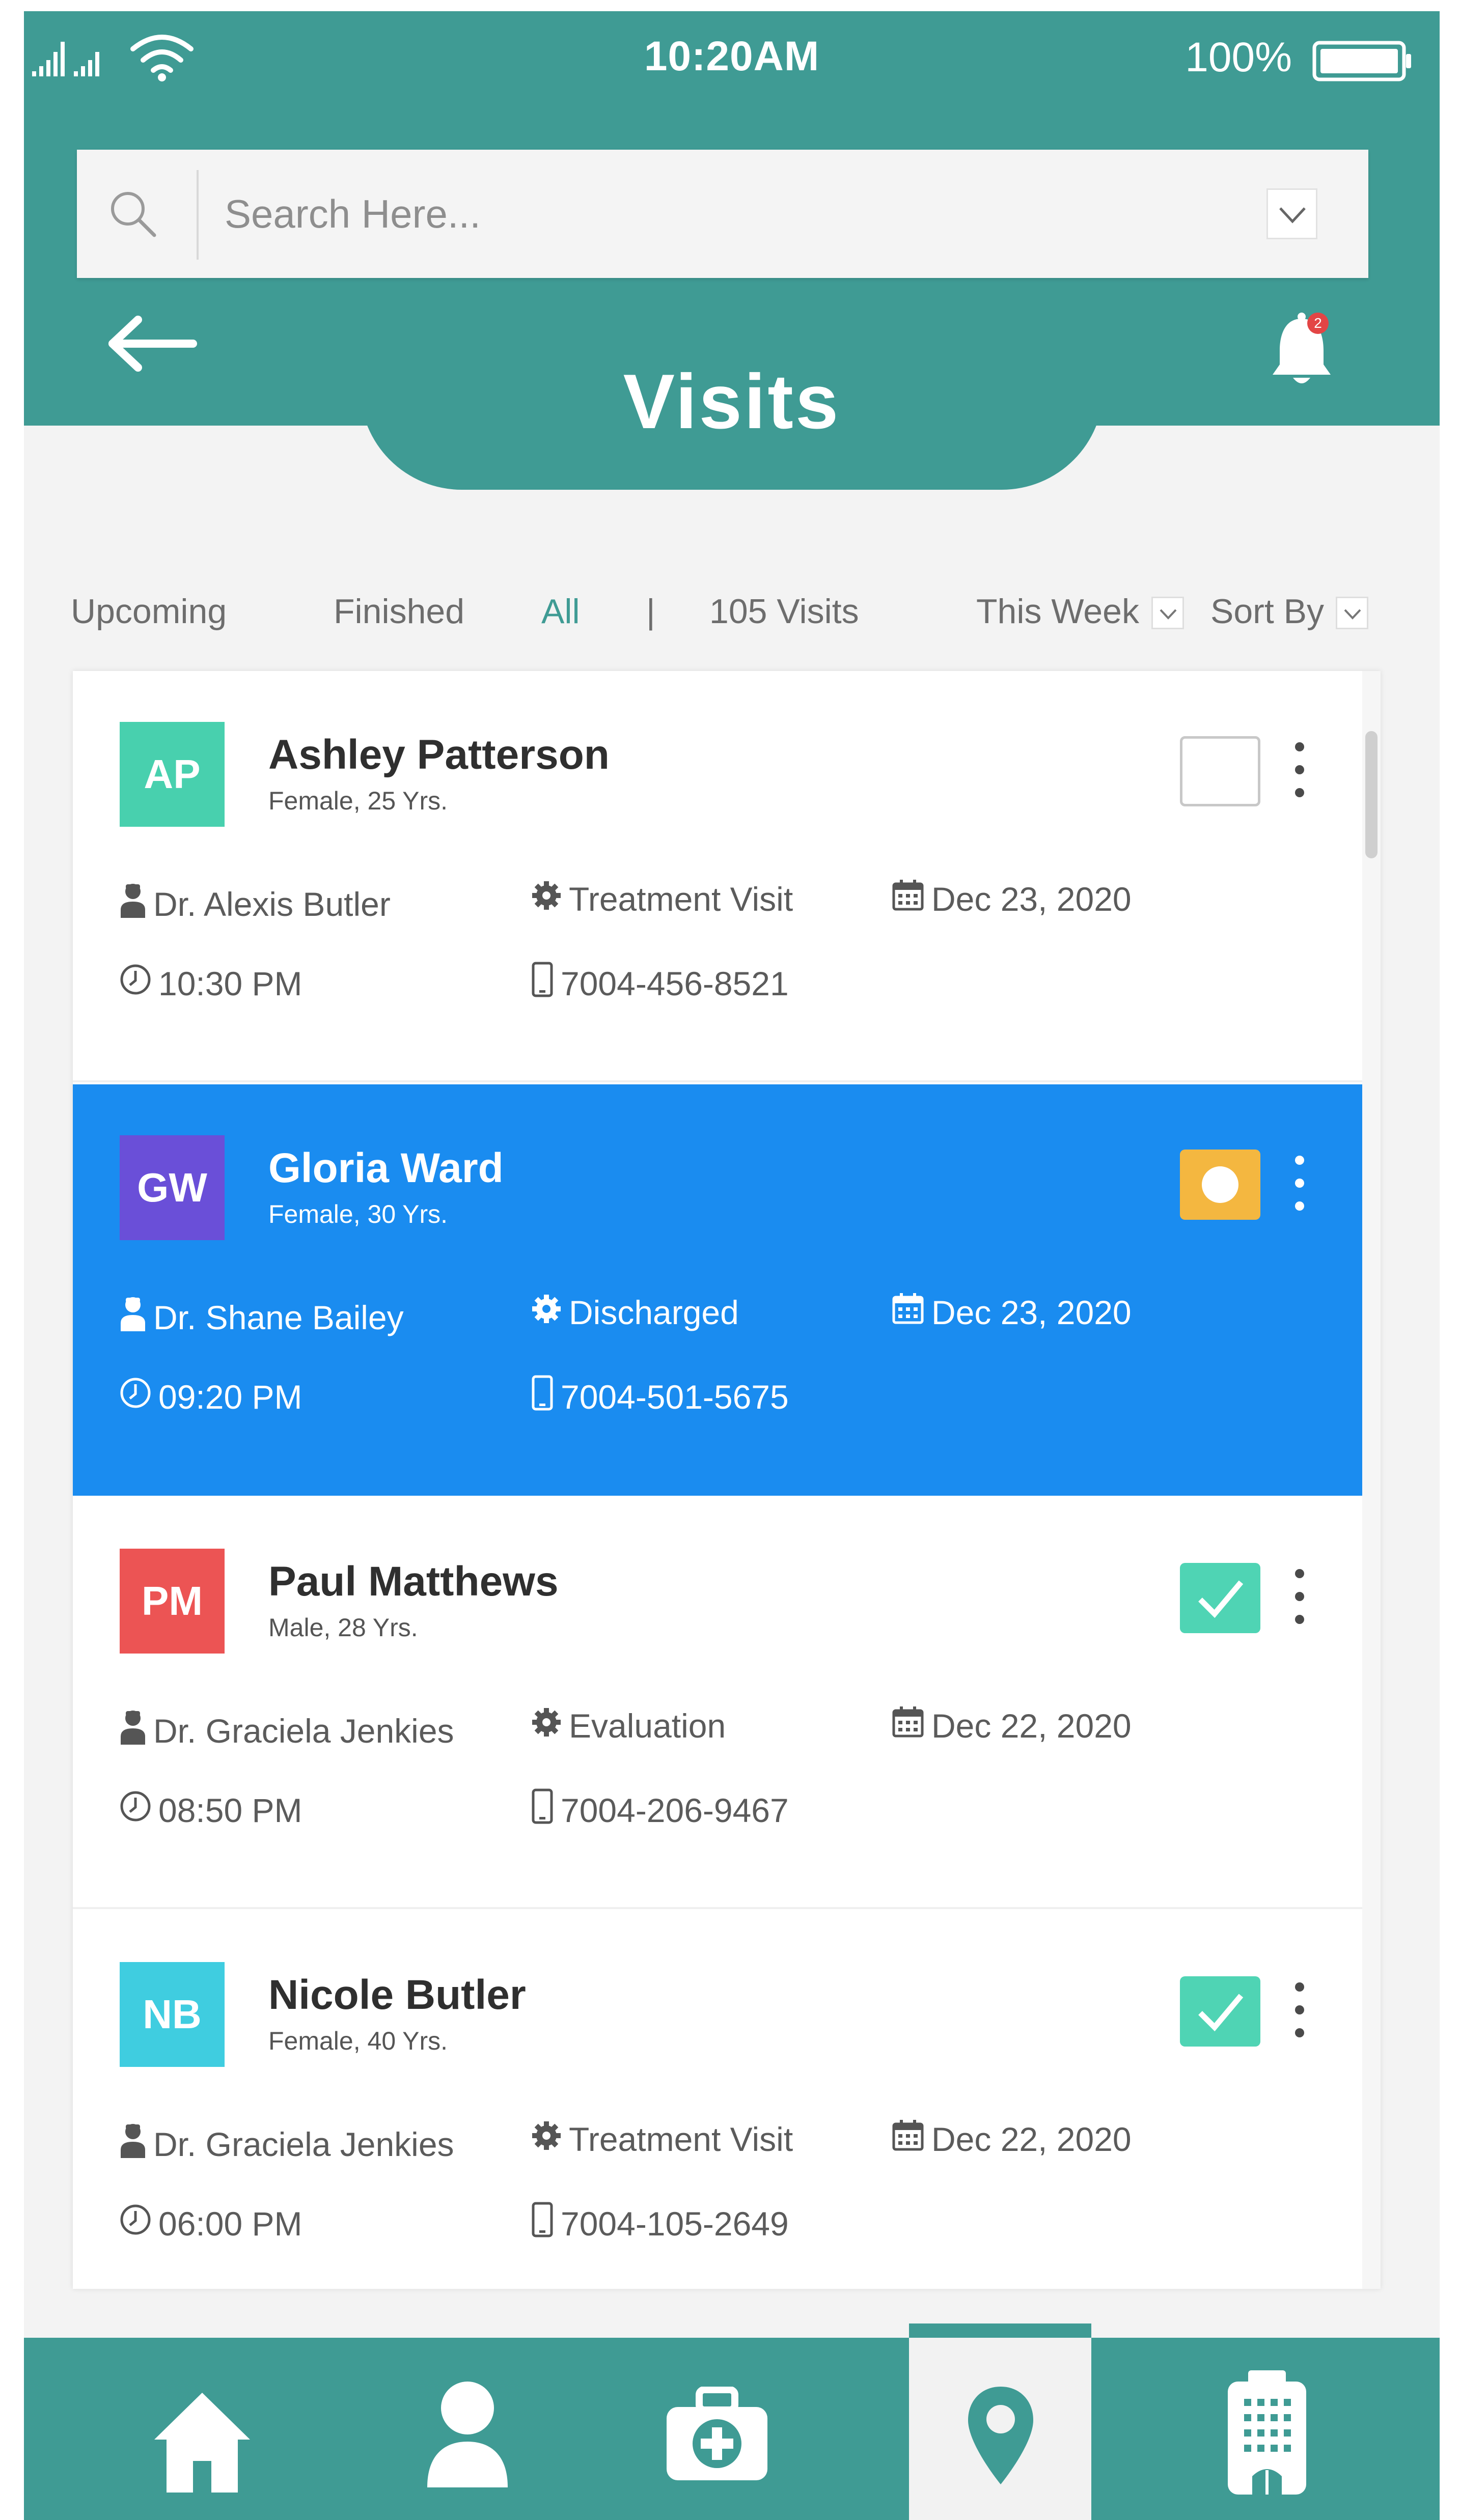  I want to click on tab-upcoming: Upcoming, so click(149, 611).